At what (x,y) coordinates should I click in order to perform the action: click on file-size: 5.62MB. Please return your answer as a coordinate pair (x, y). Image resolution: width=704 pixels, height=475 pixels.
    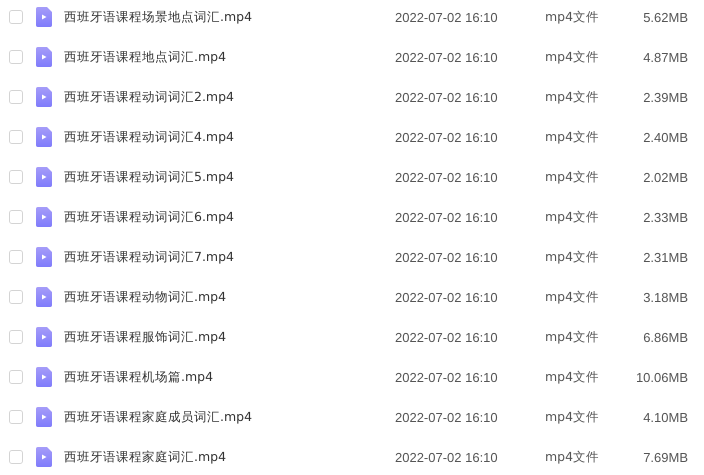
    Looking at the image, I should click on (665, 17).